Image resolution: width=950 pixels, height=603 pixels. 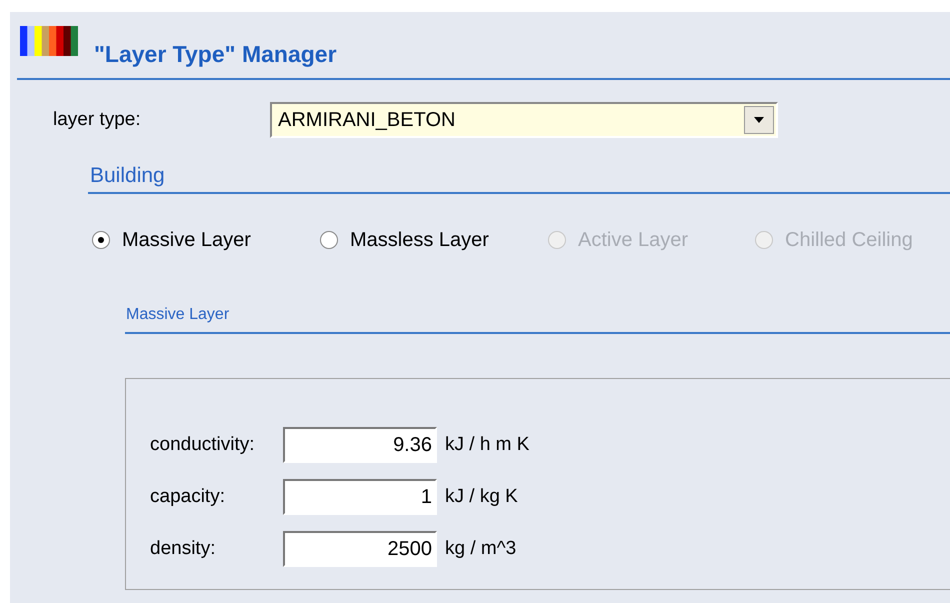 What do you see at coordinates (360, 497) in the screenshot?
I see `input-field: 1` at bounding box center [360, 497].